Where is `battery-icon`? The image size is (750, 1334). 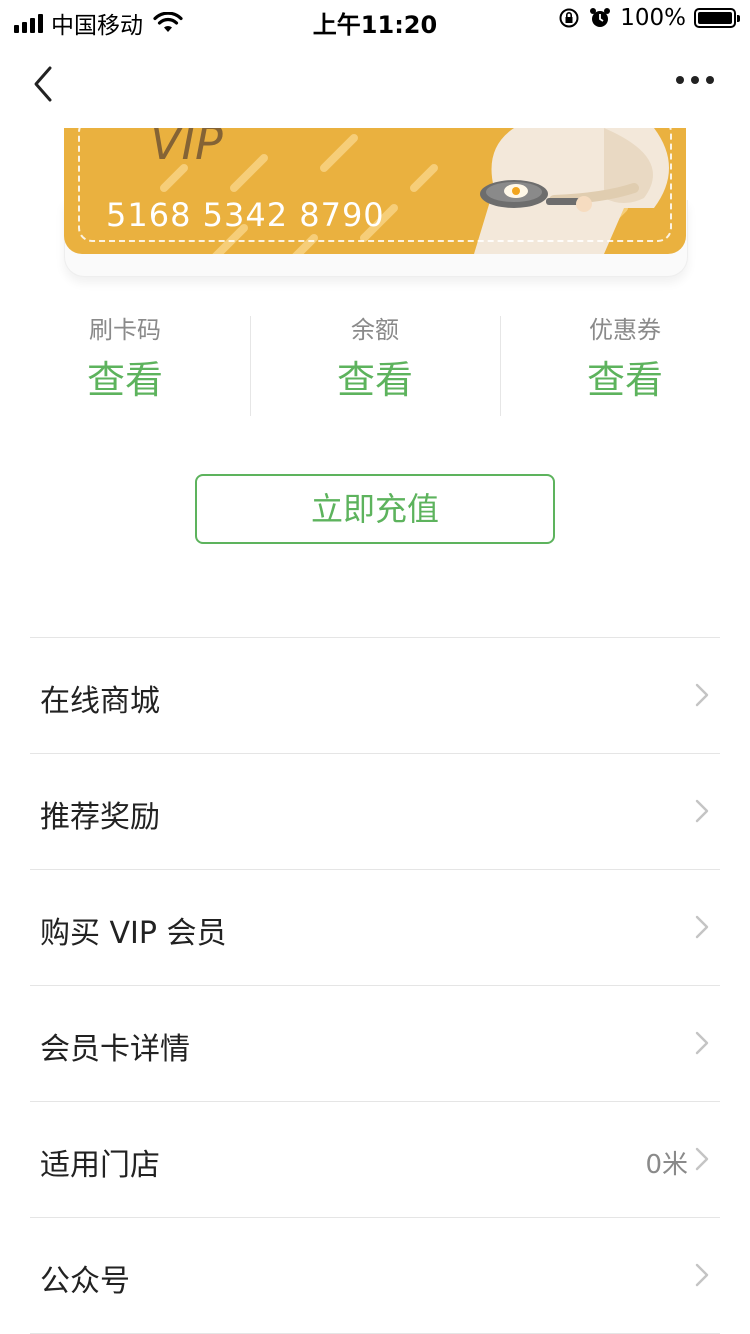
battery-icon is located at coordinates (717, 18).